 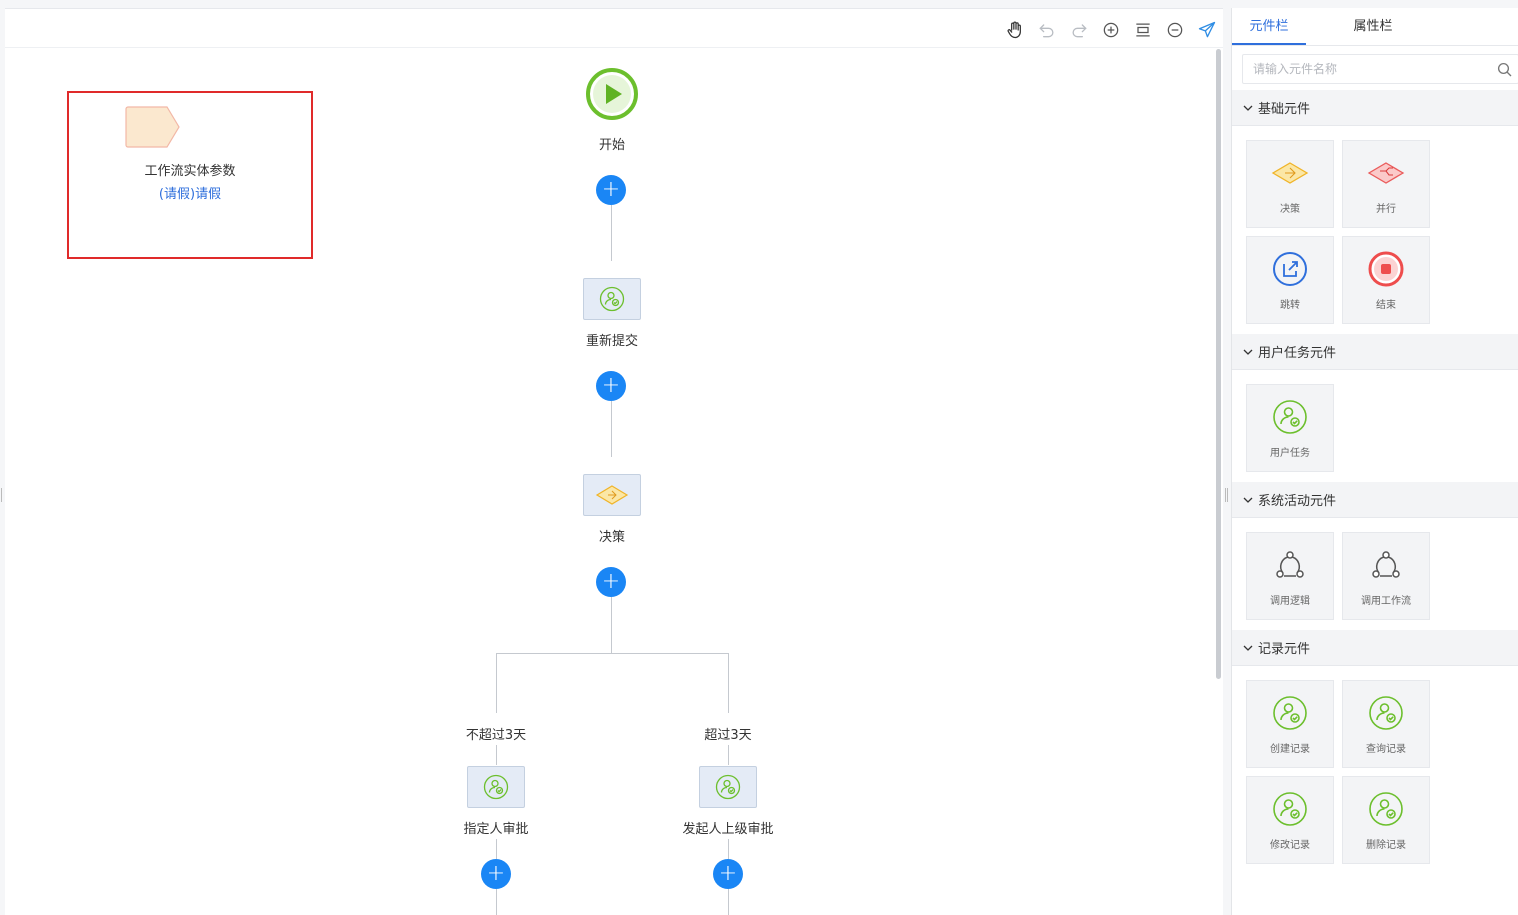 What do you see at coordinates (1375, 352) in the screenshot?
I see `group-user-task: 用户任务元件` at bounding box center [1375, 352].